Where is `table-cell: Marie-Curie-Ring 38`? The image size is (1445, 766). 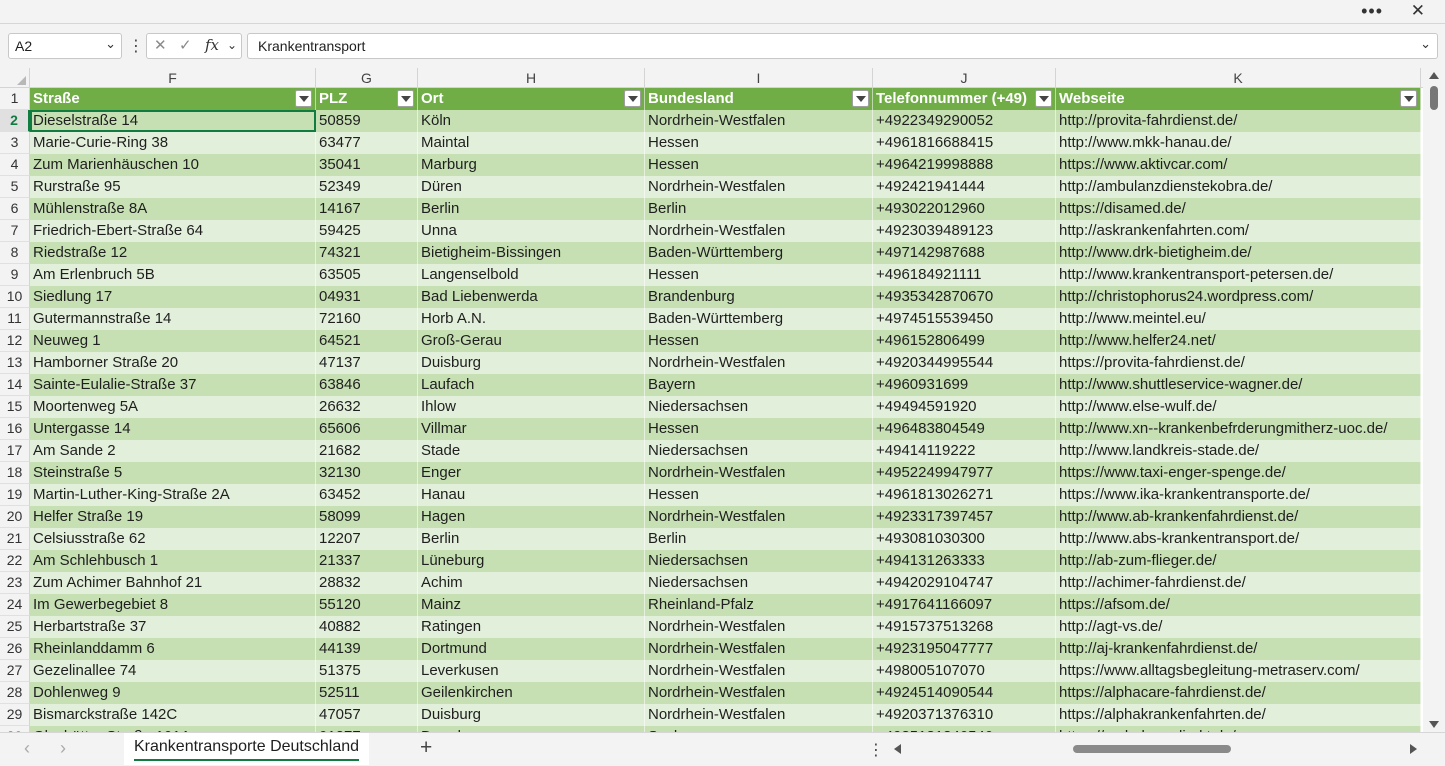
table-cell: Marie-Curie-Ring 38 is located at coordinates (173, 143).